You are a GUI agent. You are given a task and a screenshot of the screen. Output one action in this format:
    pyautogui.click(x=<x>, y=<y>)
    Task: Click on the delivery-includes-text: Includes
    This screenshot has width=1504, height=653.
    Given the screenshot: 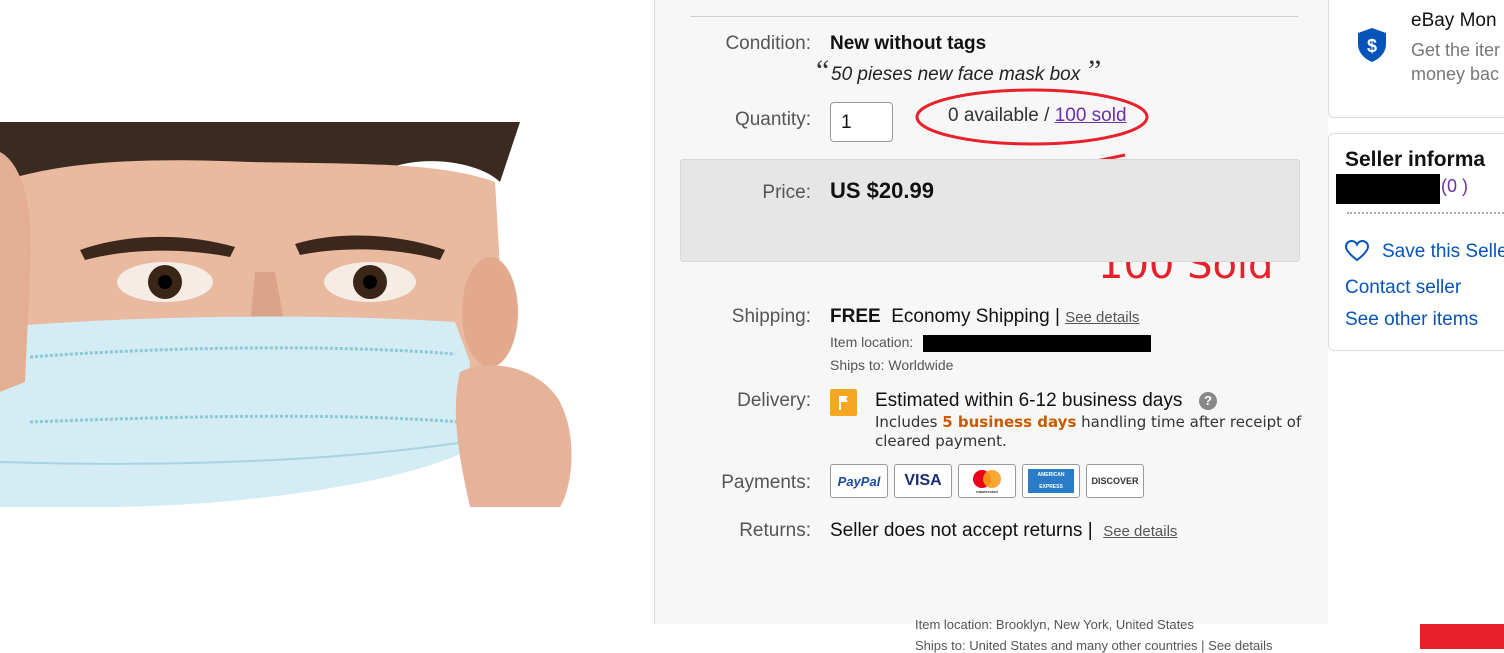 What is the action you would take?
    pyautogui.click(x=909, y=422)
    